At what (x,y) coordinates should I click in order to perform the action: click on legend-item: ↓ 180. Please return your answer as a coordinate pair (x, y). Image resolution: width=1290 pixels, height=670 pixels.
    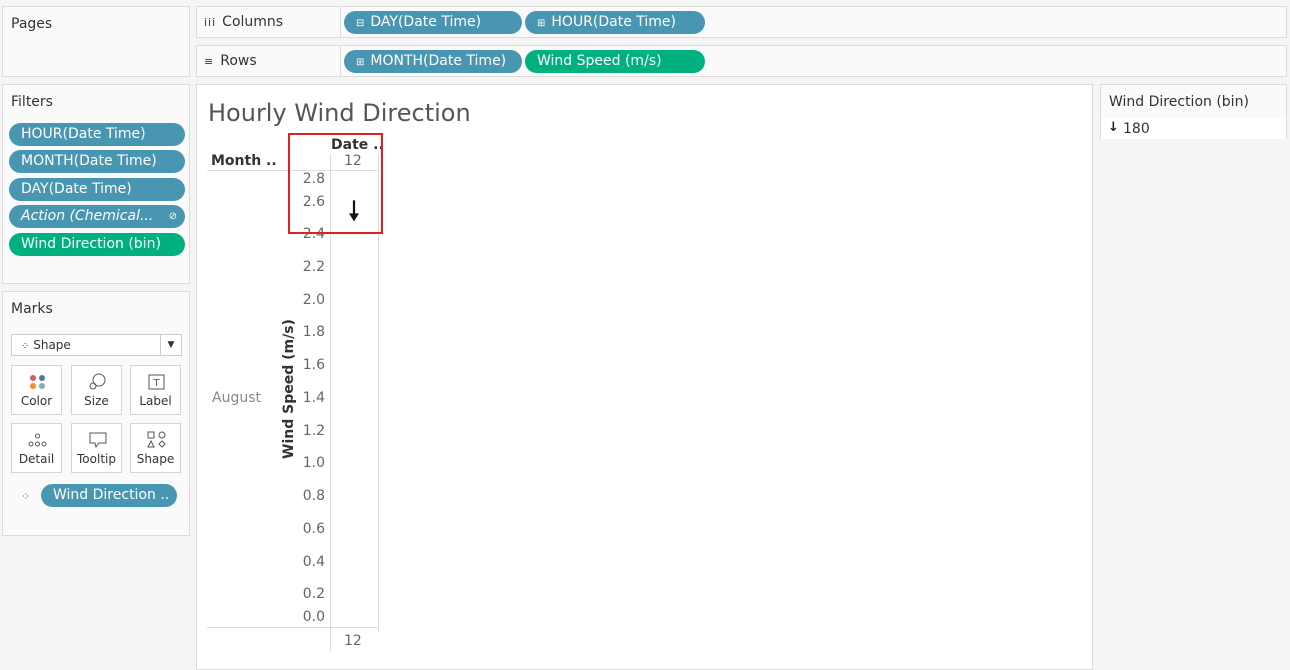
    Looking at the image, I should click on (1193, 128).